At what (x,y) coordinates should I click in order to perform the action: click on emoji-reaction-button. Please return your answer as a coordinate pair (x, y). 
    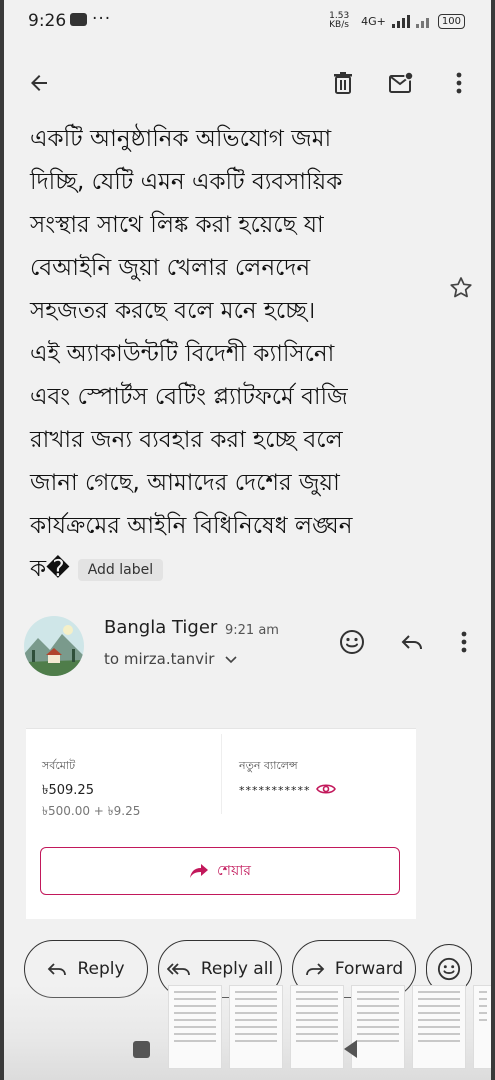
    Looking at the image, I should click on (352, 642).